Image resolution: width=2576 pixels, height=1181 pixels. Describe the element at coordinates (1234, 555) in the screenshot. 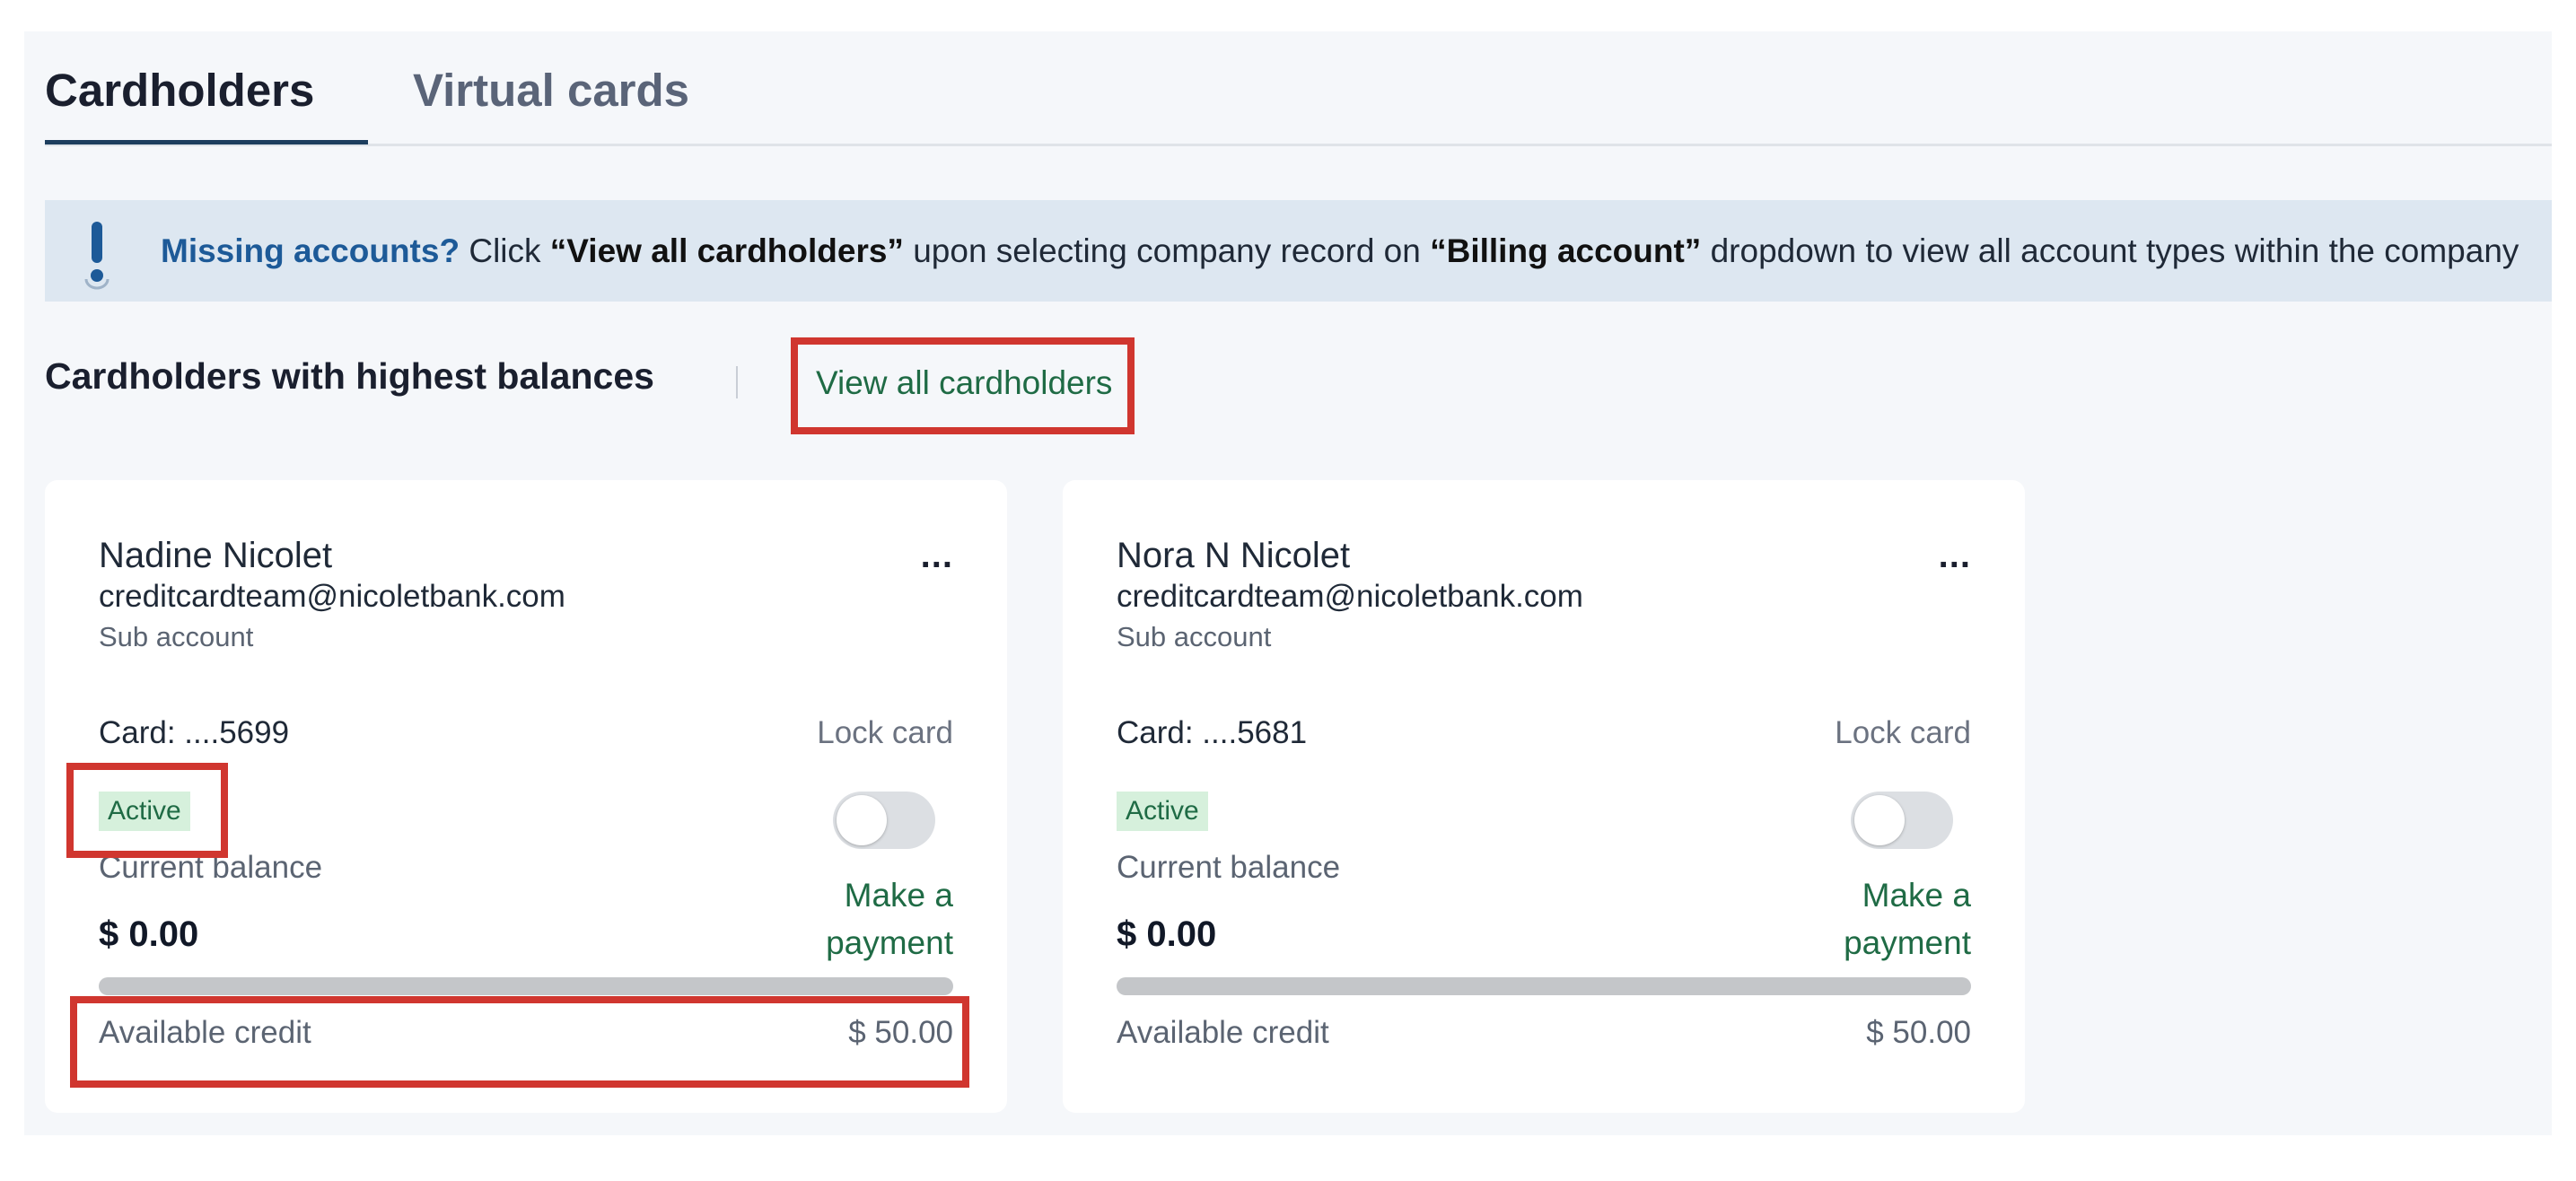

I see `cardholder-name: Nora N Nicolet` at that location.